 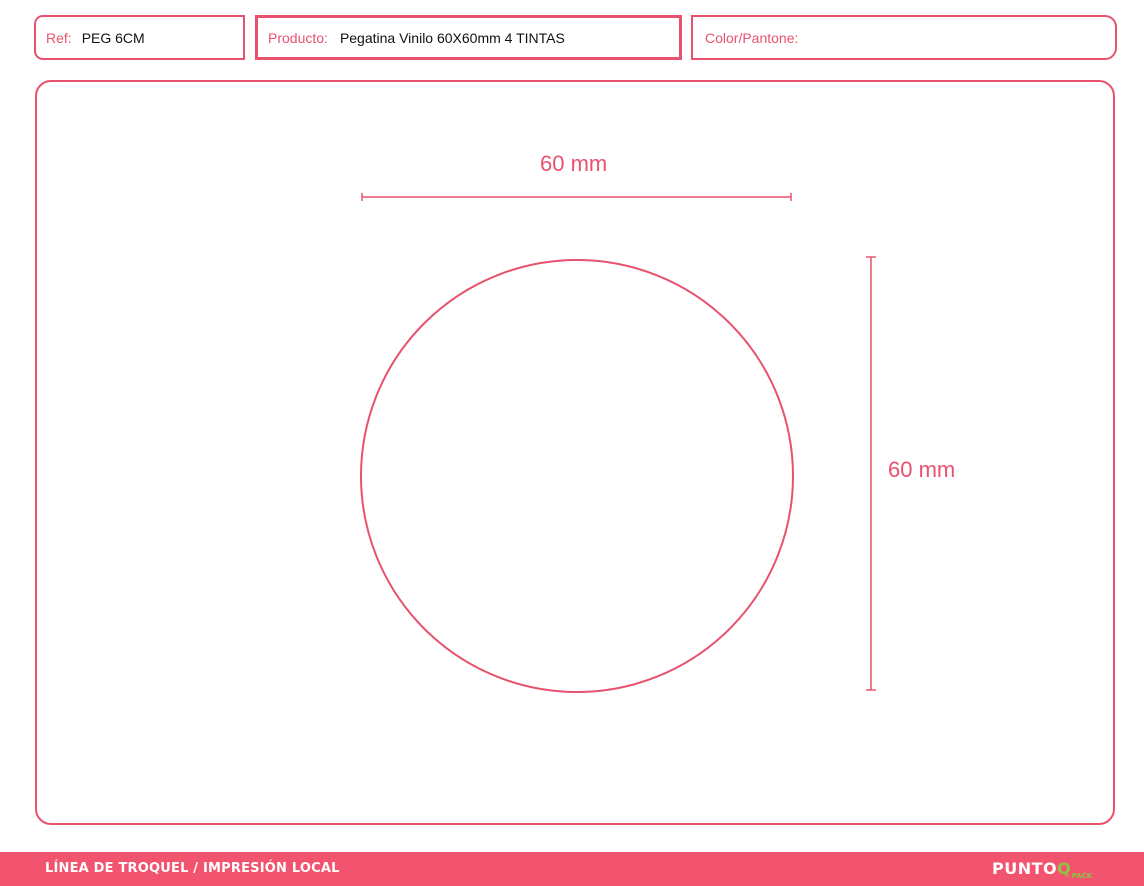 I want to click on width-dimension-label: 60 mm, so click(x=574, y=163).